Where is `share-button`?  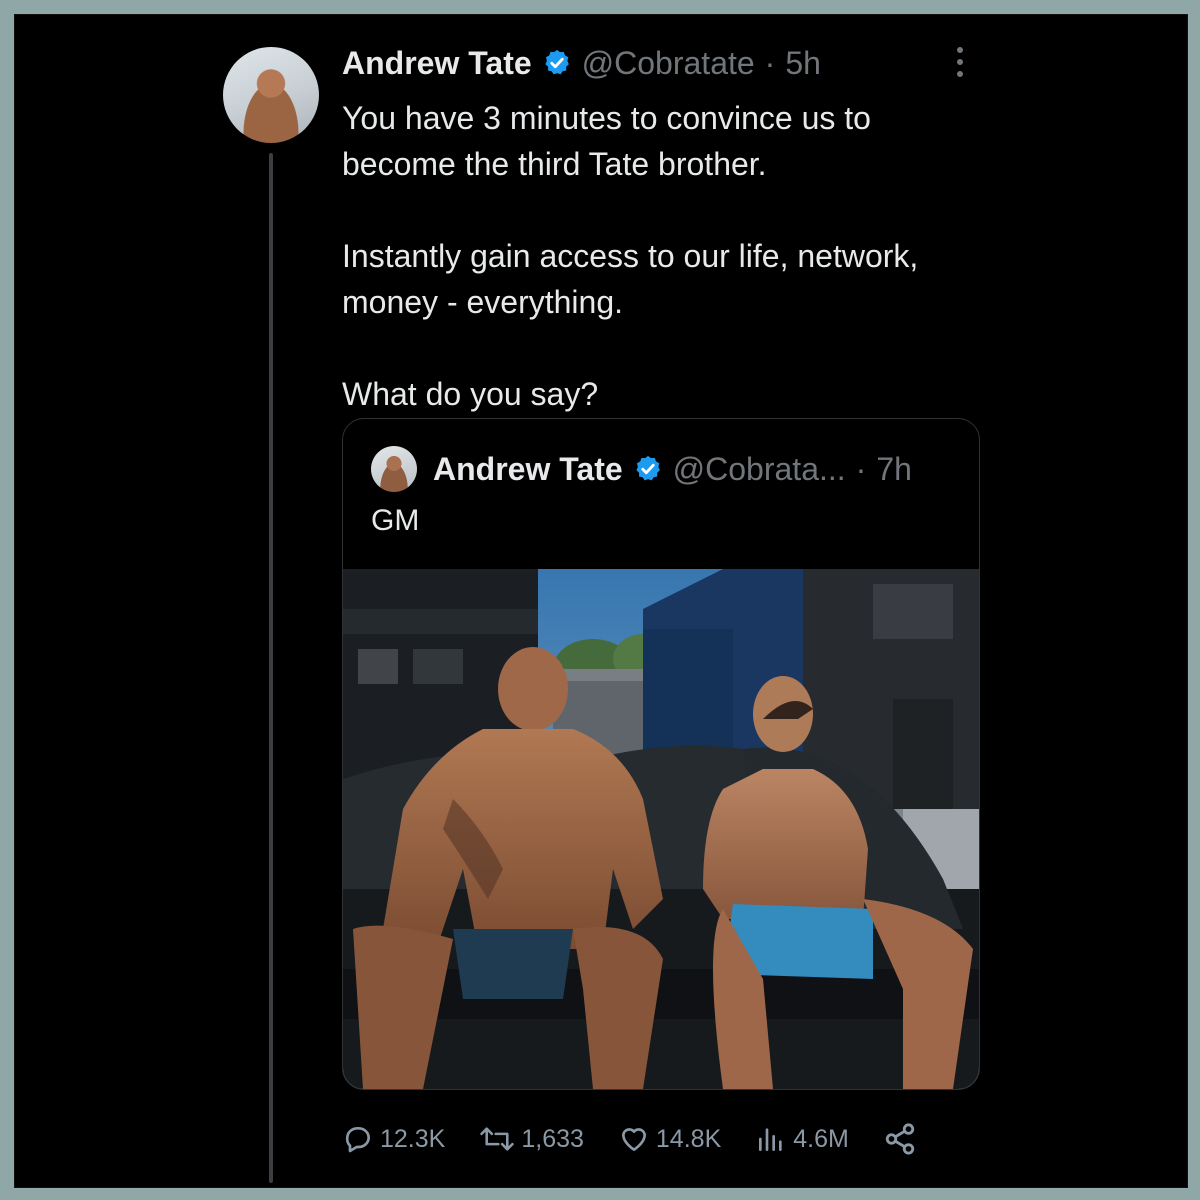
share-button is located at coordinates (900, 1139).